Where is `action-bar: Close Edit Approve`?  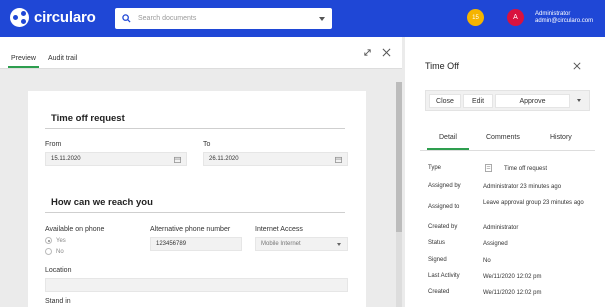 action-bar: Close Edit Approve is located at coordinates (507, 100).